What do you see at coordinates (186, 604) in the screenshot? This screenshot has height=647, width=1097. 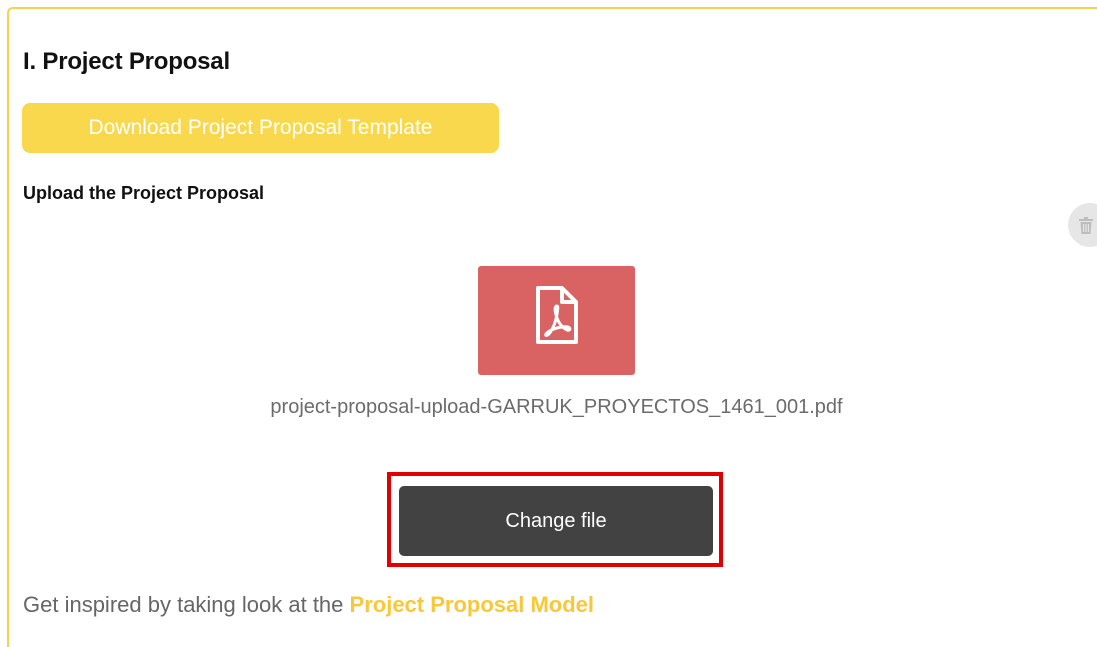 I see `inspire-prefix: Get inspired by taking look at the` at bounding box center [186, 604].